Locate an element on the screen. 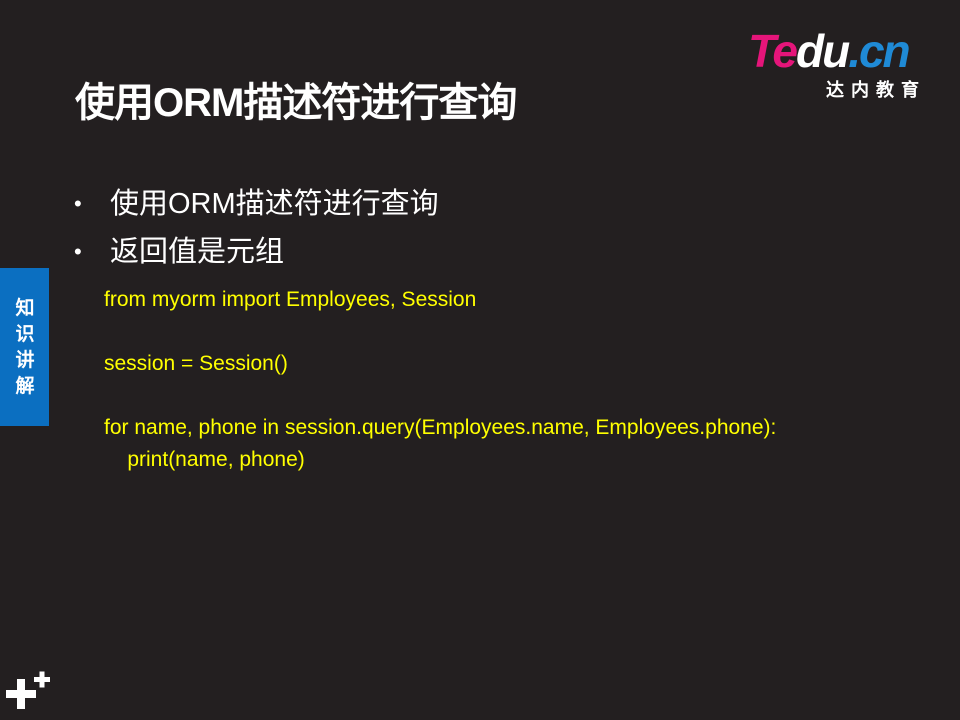 The image size is (960, 720). side-tab-label: 知识讲解 is located at coordinates (25, 347).